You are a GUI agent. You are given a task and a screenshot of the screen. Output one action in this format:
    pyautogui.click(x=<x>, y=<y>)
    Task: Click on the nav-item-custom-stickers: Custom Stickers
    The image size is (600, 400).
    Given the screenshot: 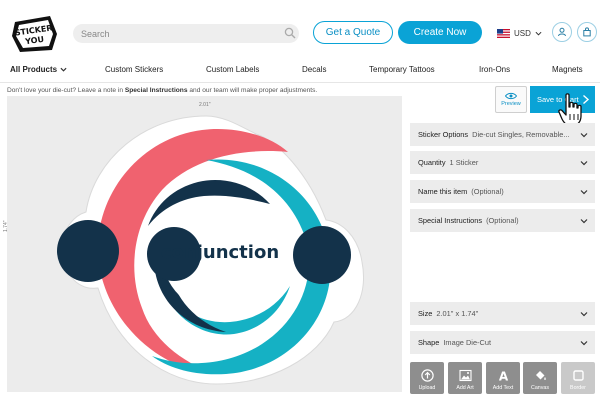 What is the action you would take?
    pyautogui.click(x=134, y=69)
    